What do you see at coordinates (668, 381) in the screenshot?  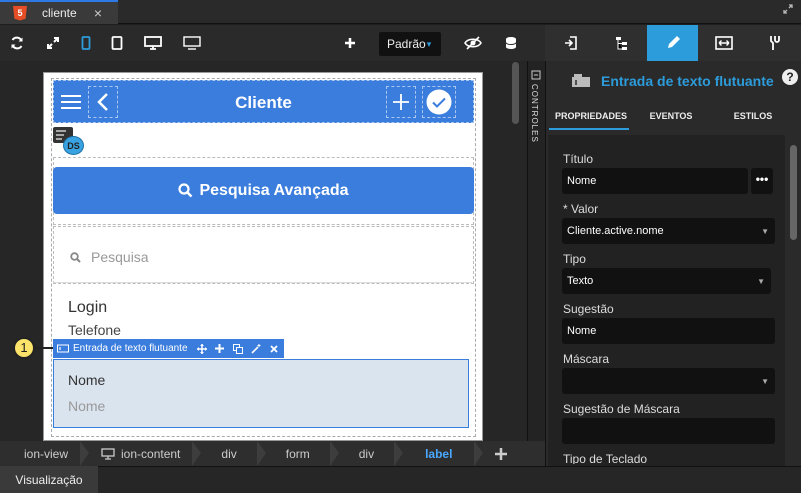 I see `mask-select: ▼` at bounding box center [668, 381].